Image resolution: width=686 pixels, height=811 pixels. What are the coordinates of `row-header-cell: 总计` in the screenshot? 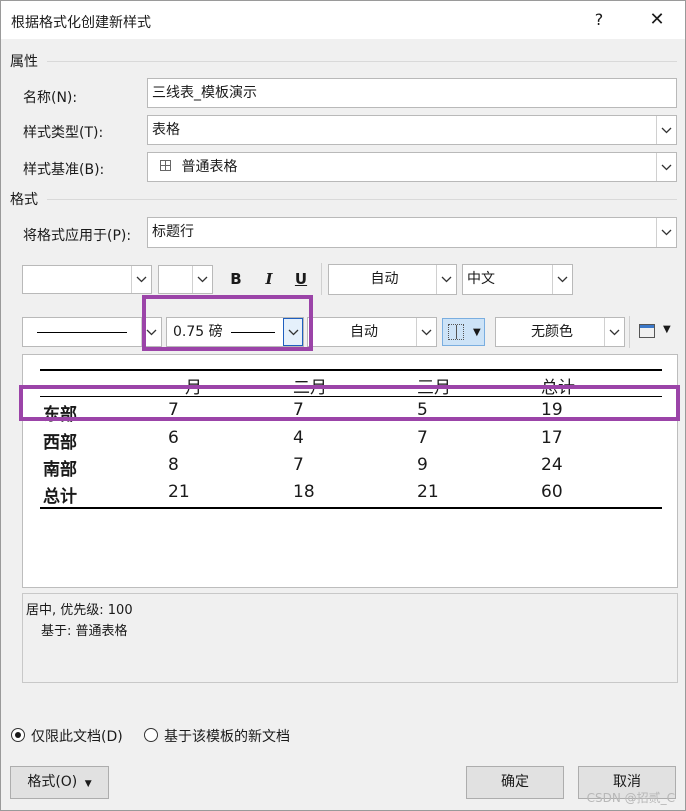 It's located at (60, 497).